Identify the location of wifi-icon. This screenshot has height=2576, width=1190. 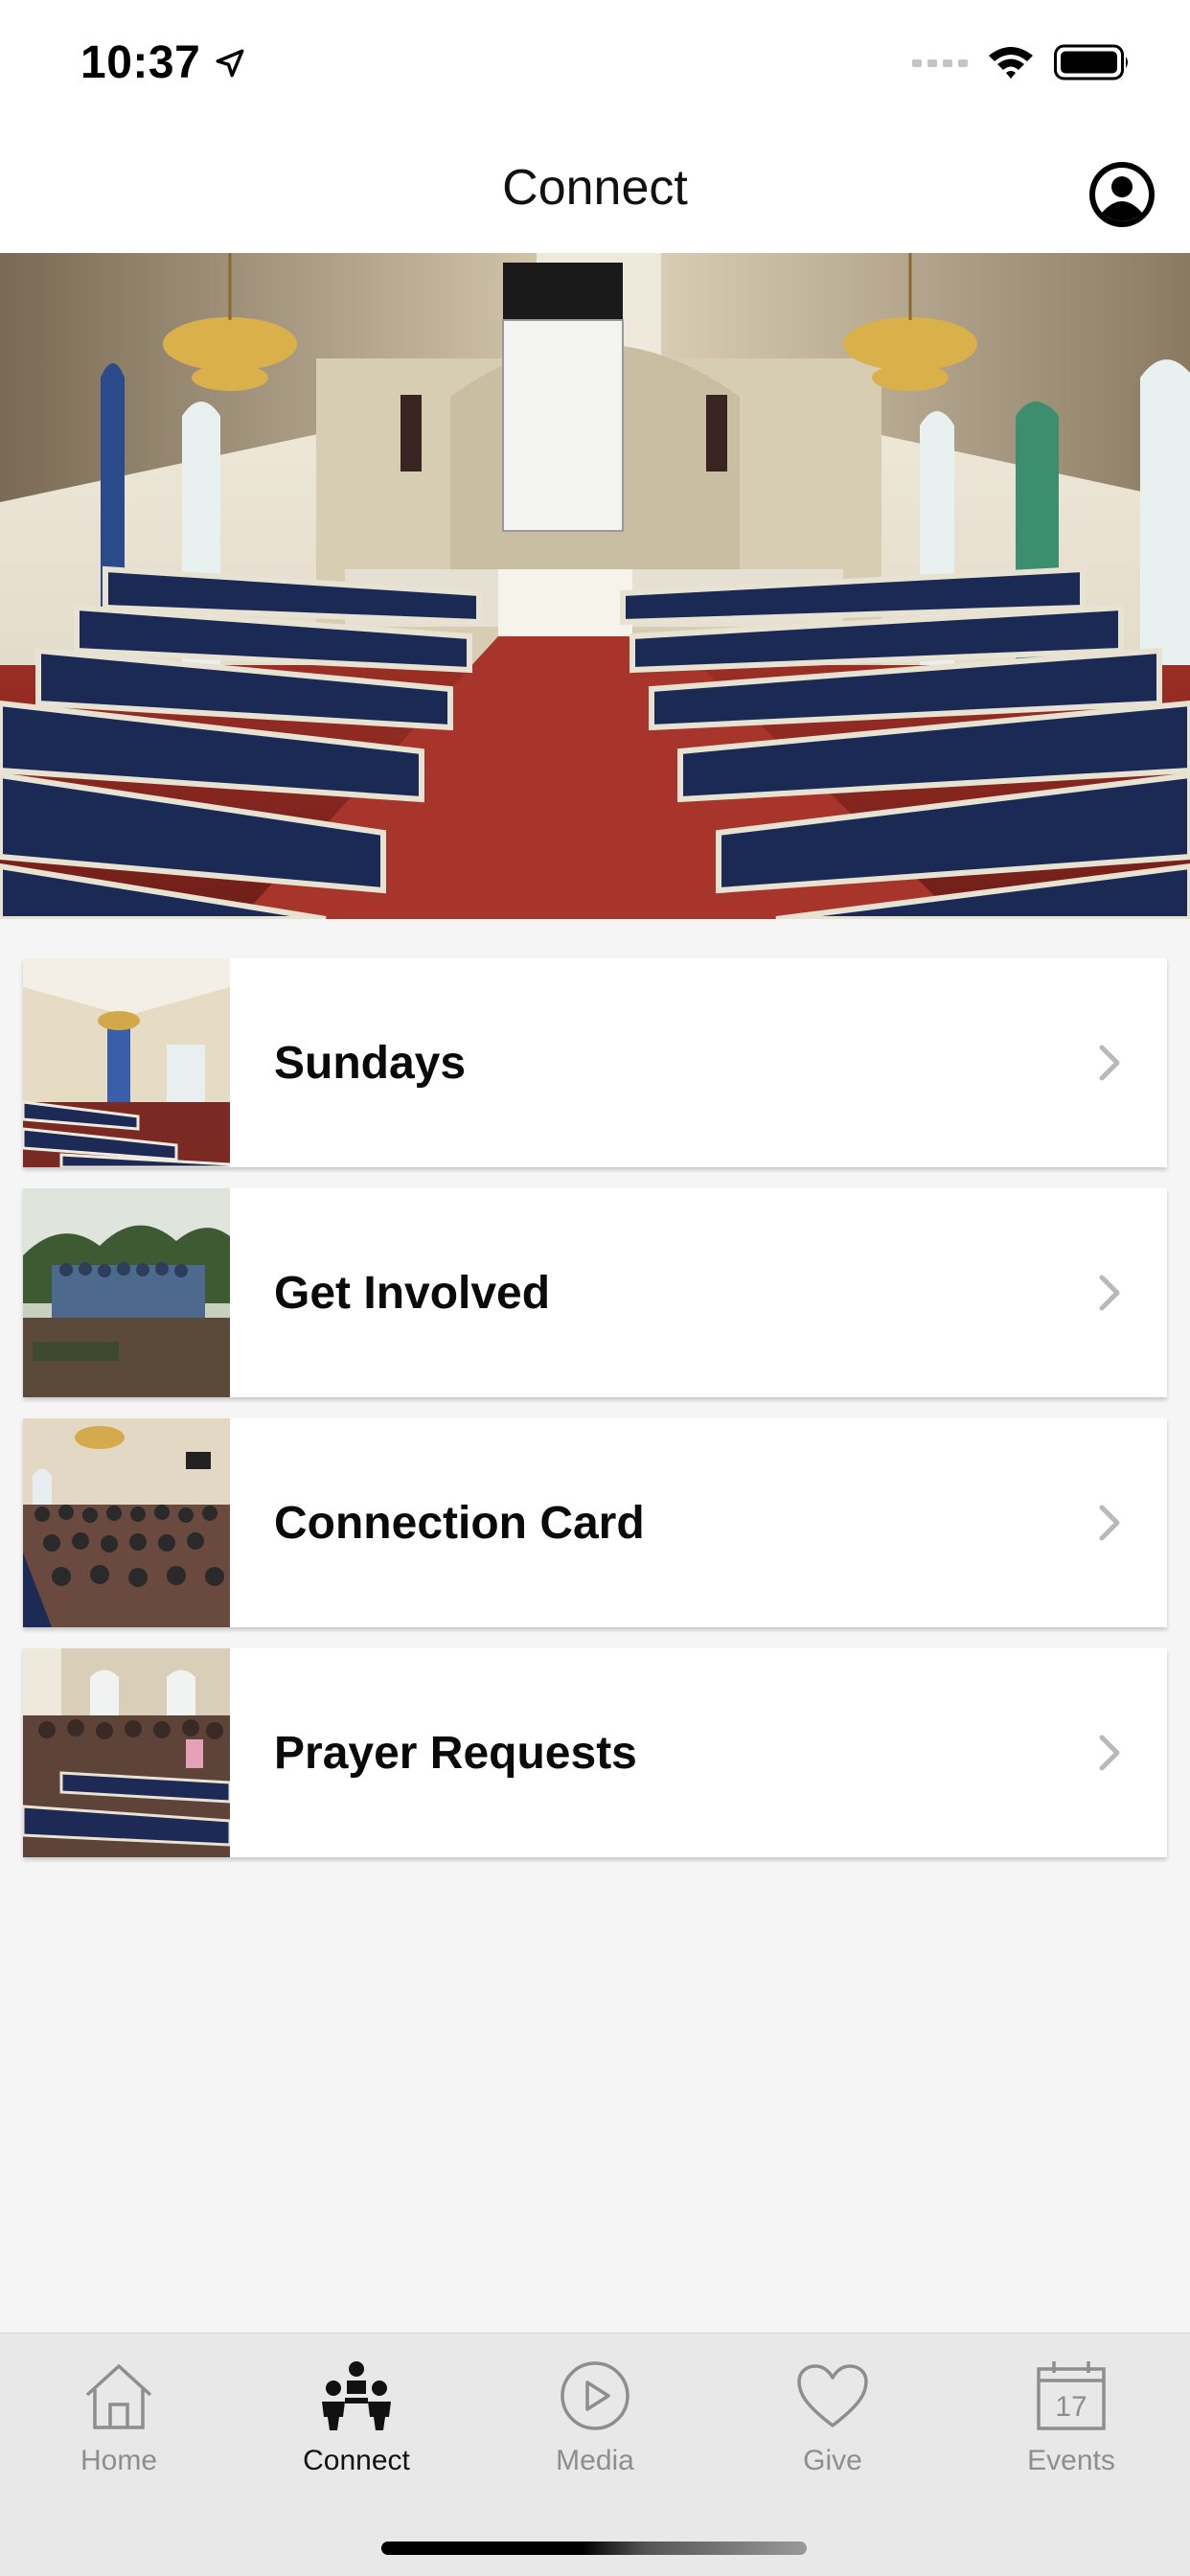
(1011, 63).